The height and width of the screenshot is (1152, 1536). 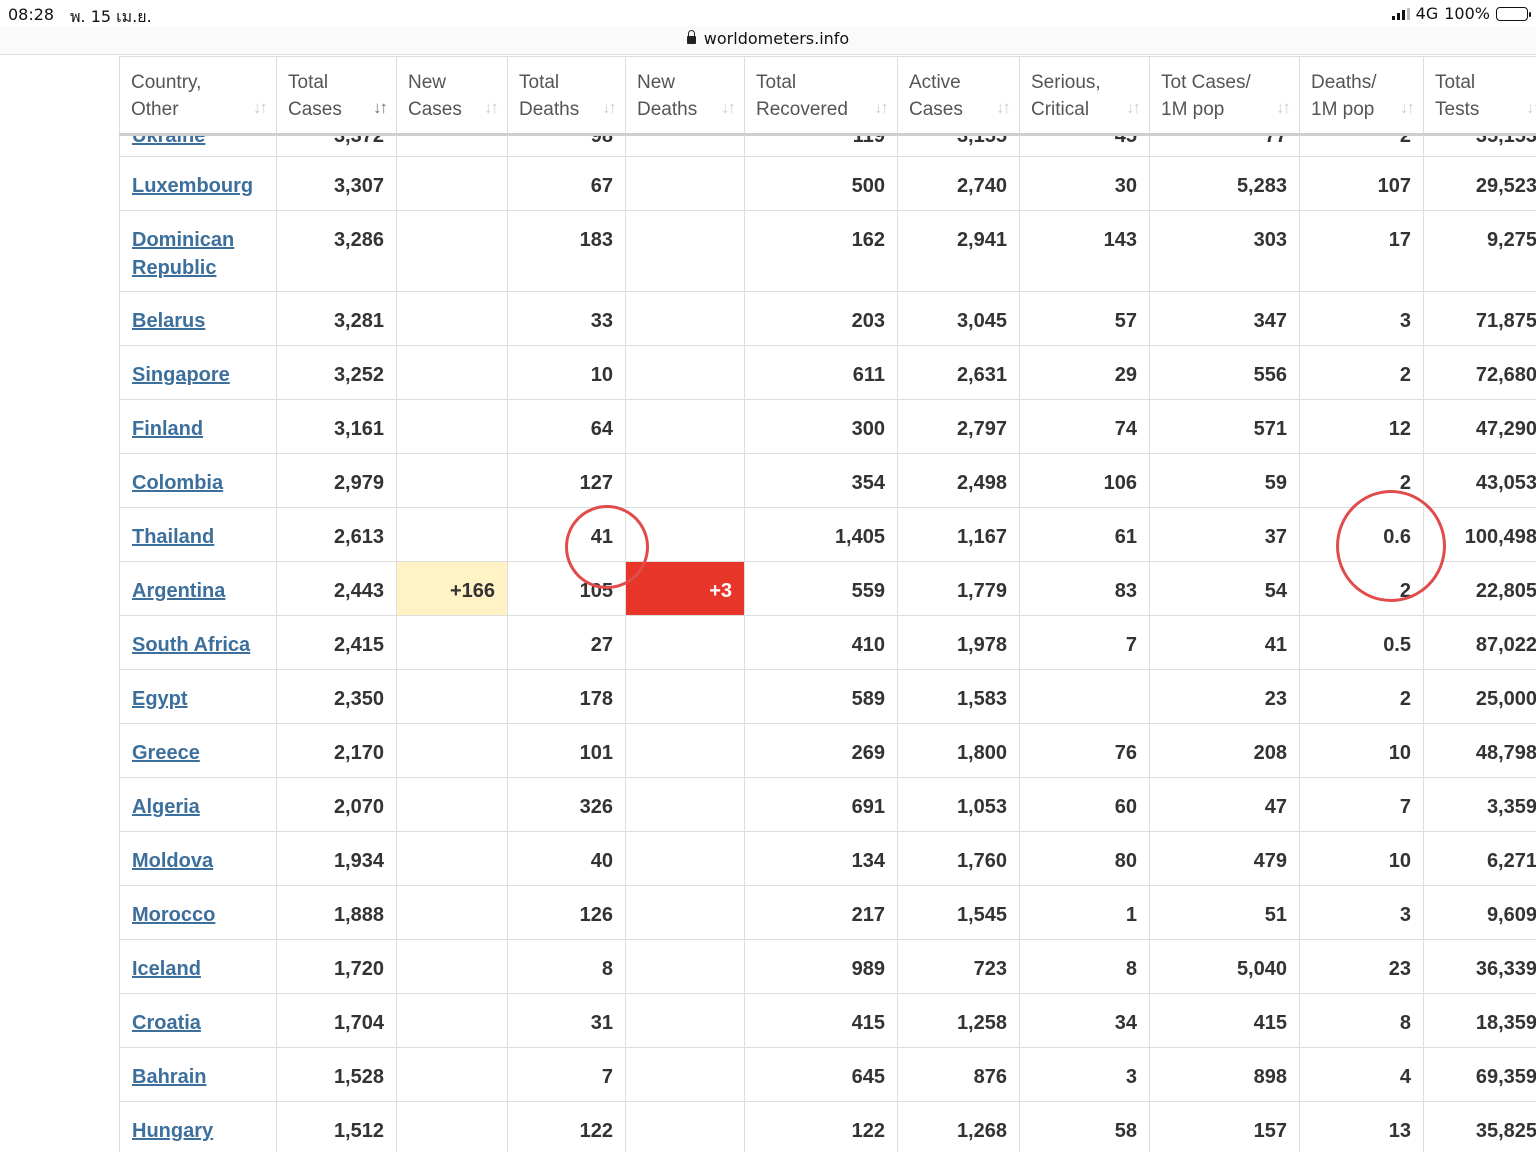 I want to click on table-cell: 1,934, so click(x=336, y=858).